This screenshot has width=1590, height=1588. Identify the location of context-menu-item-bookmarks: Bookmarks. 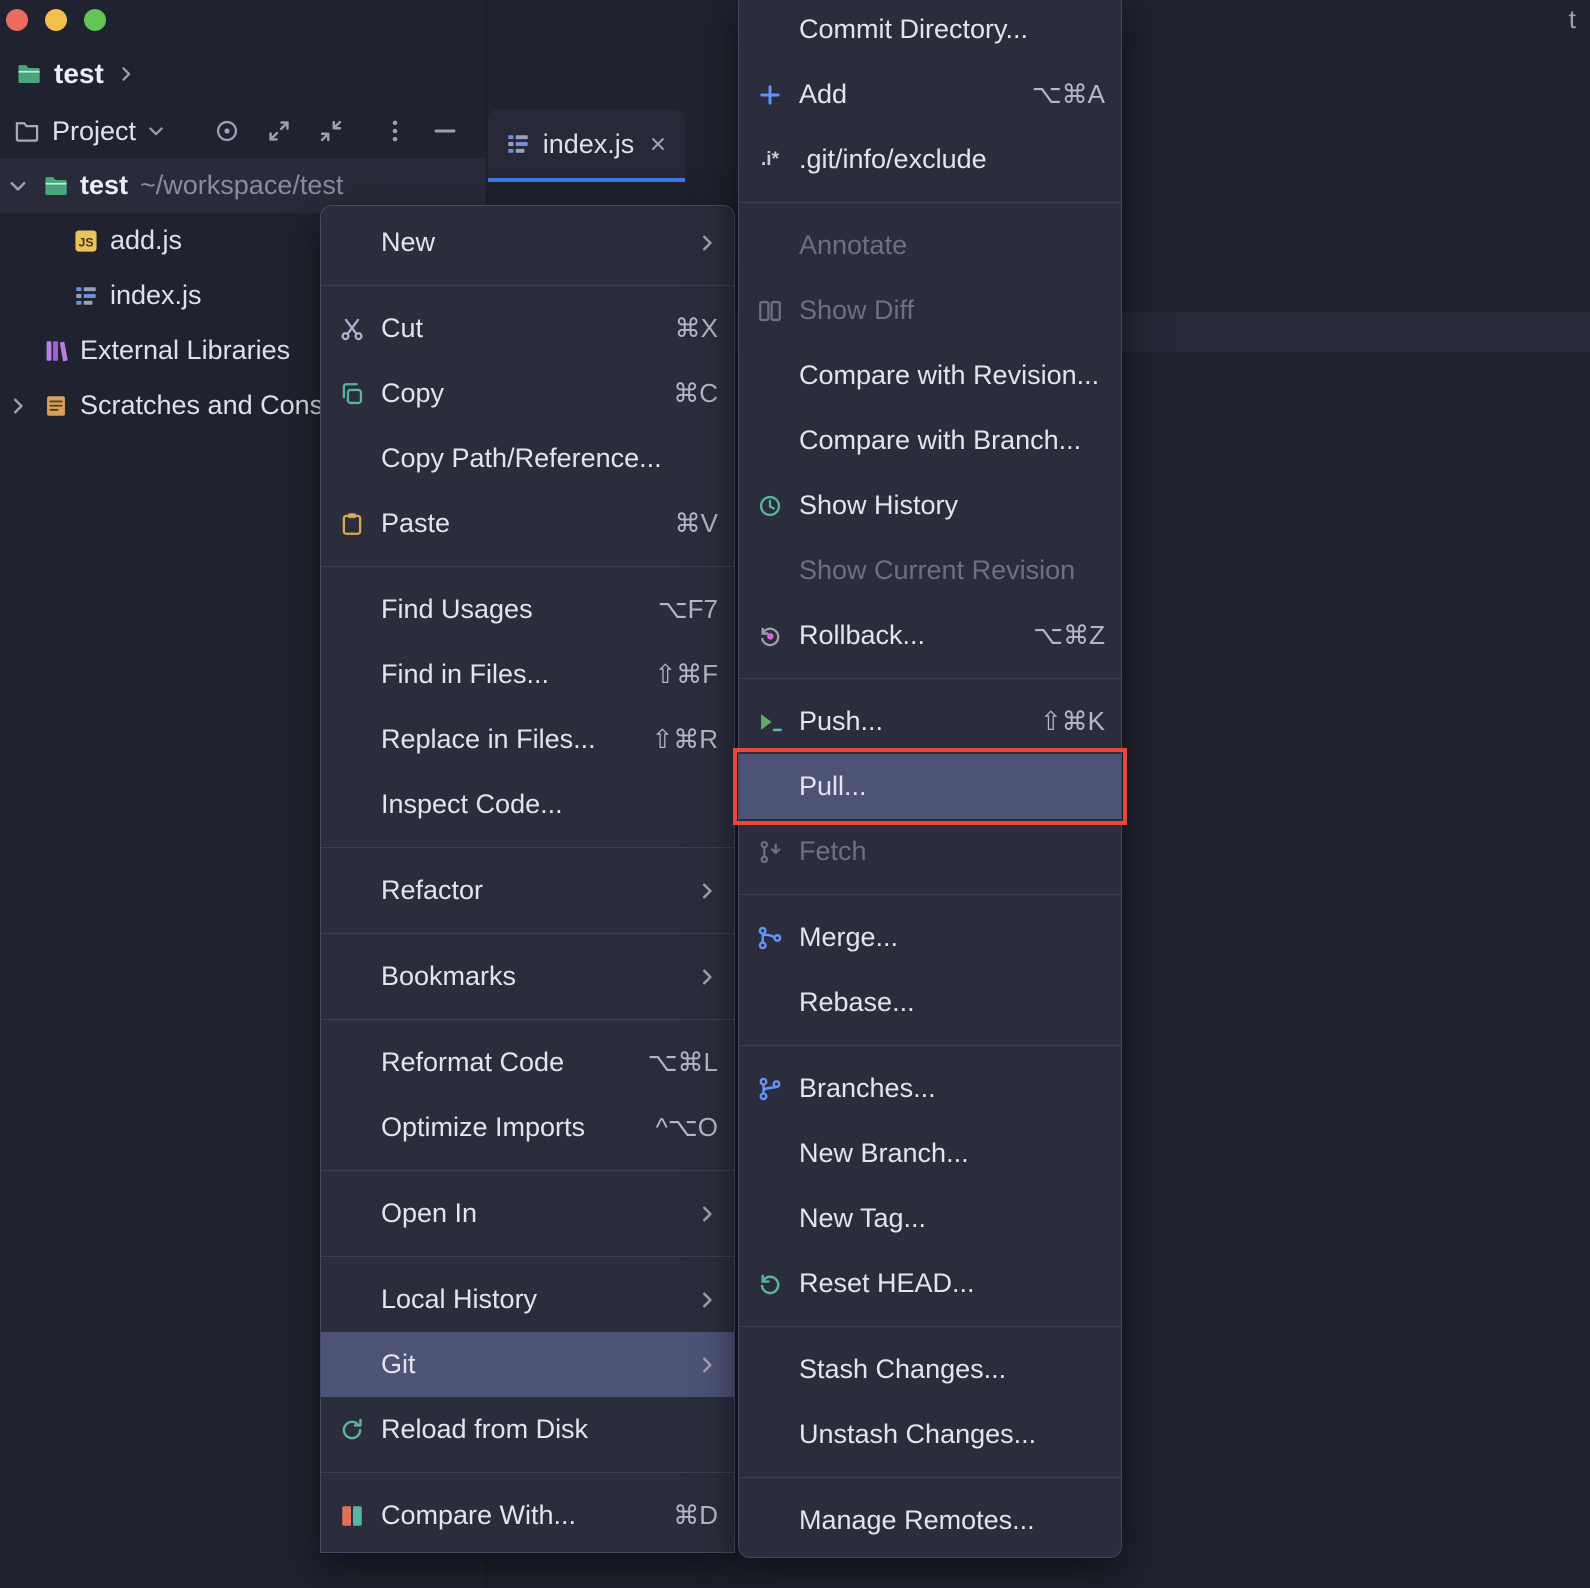
(527, 976).